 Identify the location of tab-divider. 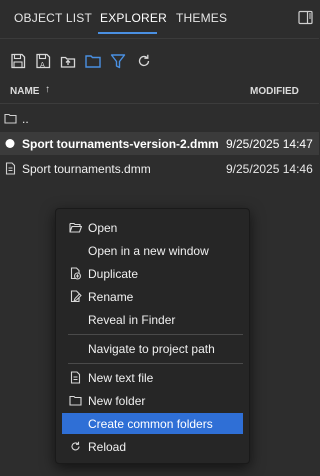
(159, 38).